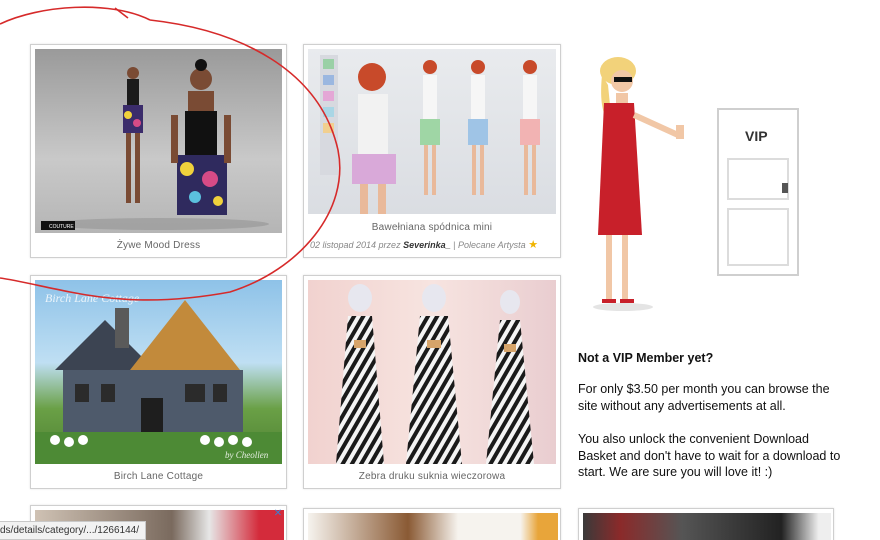 The image size is (880, 540). What do you see at coordinates (432, 476) in the screenshot?
I see `item-title: Zebra druku suknia wieczorowa` at bounding box center [432, 476].